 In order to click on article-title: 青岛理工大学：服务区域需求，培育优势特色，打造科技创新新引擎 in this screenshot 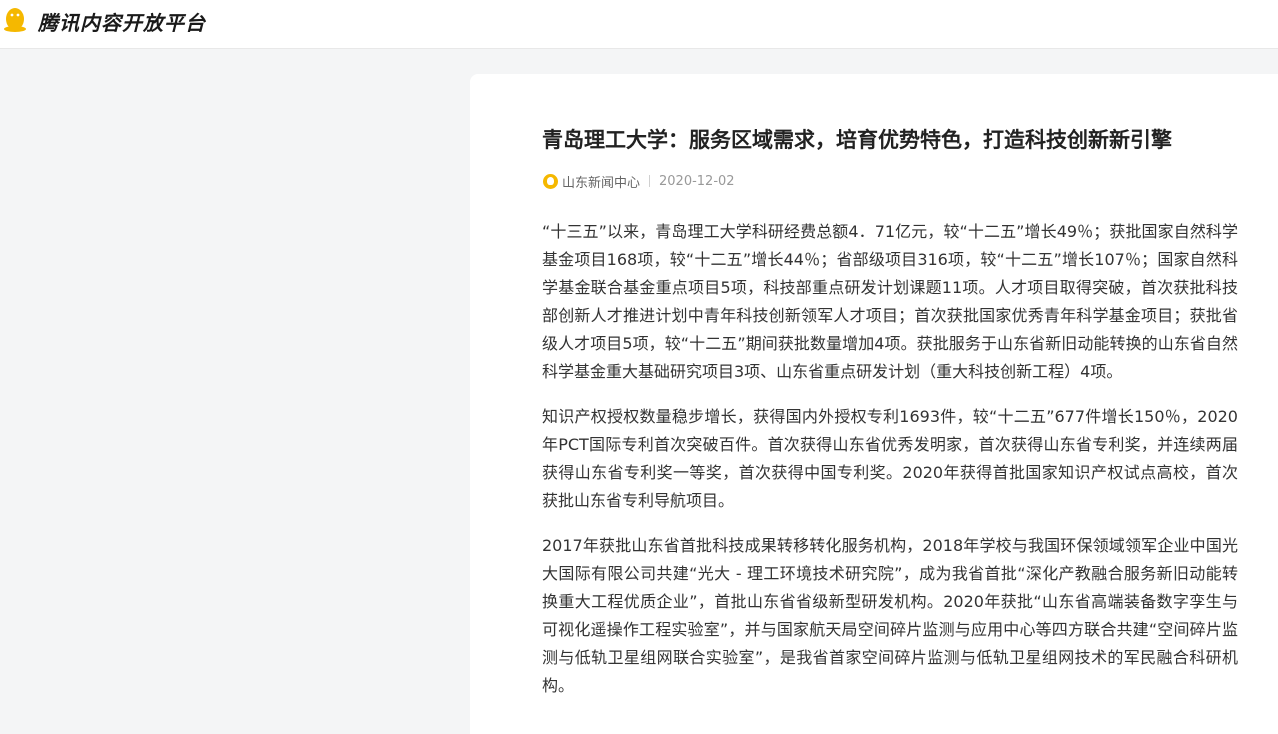, I will do `click(857, 140)`.